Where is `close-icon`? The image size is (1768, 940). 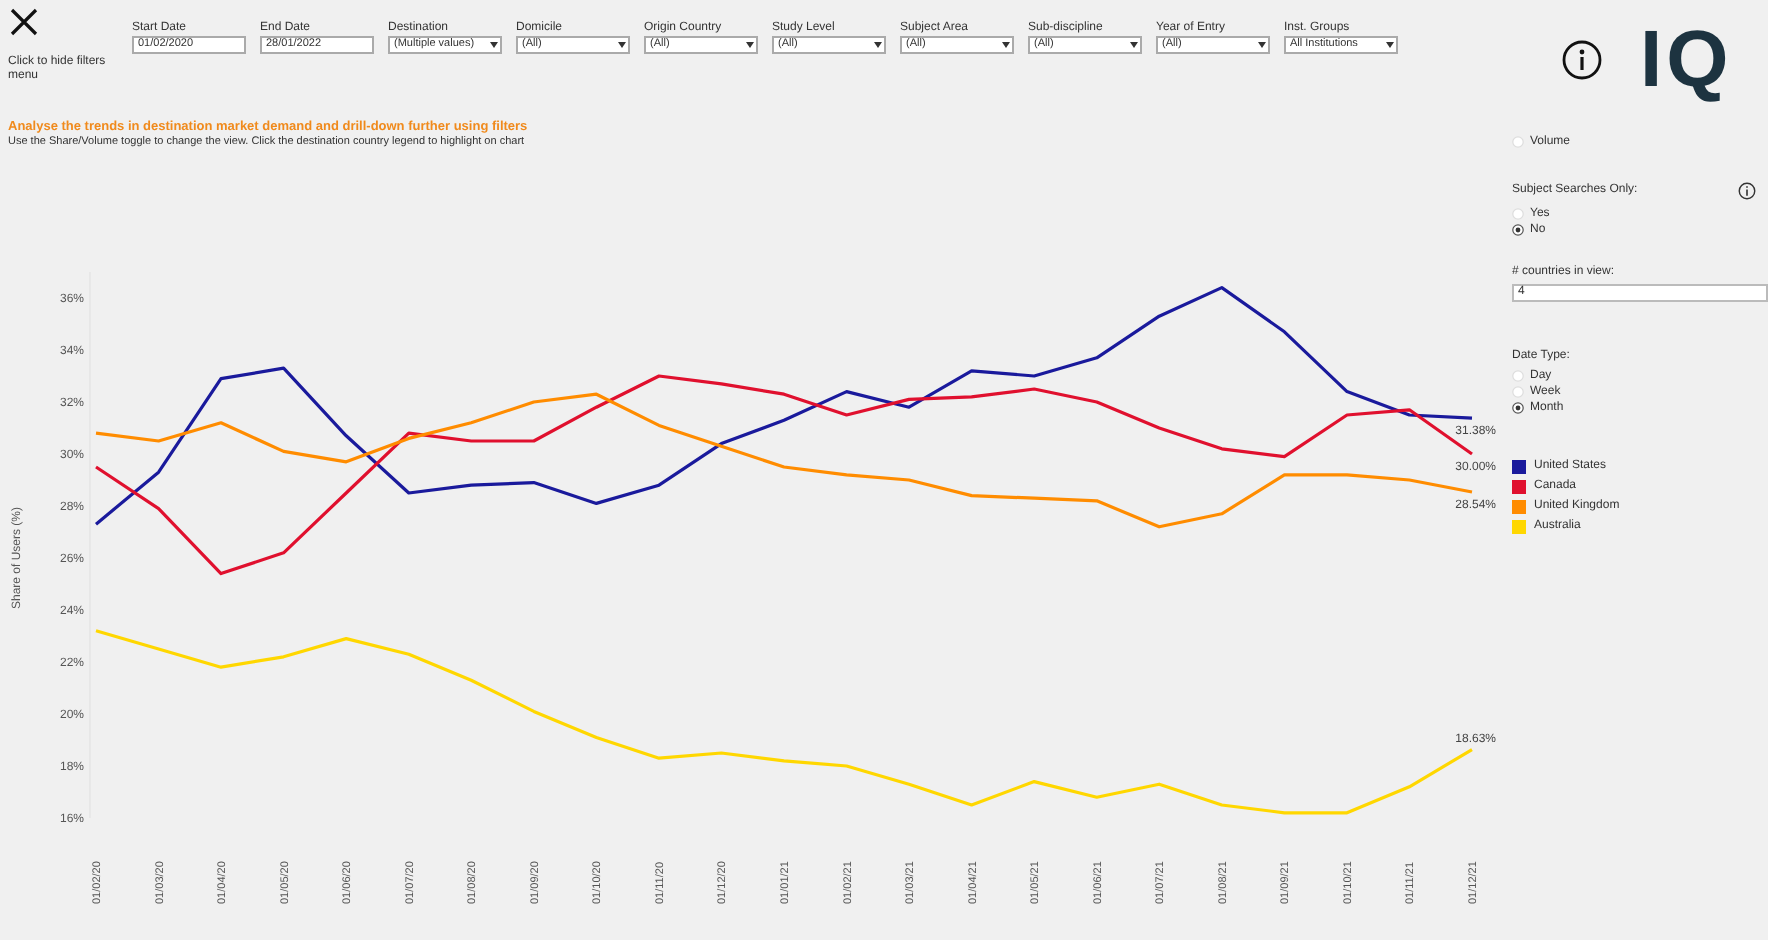
close-icon is located at coordinates (24, 22).